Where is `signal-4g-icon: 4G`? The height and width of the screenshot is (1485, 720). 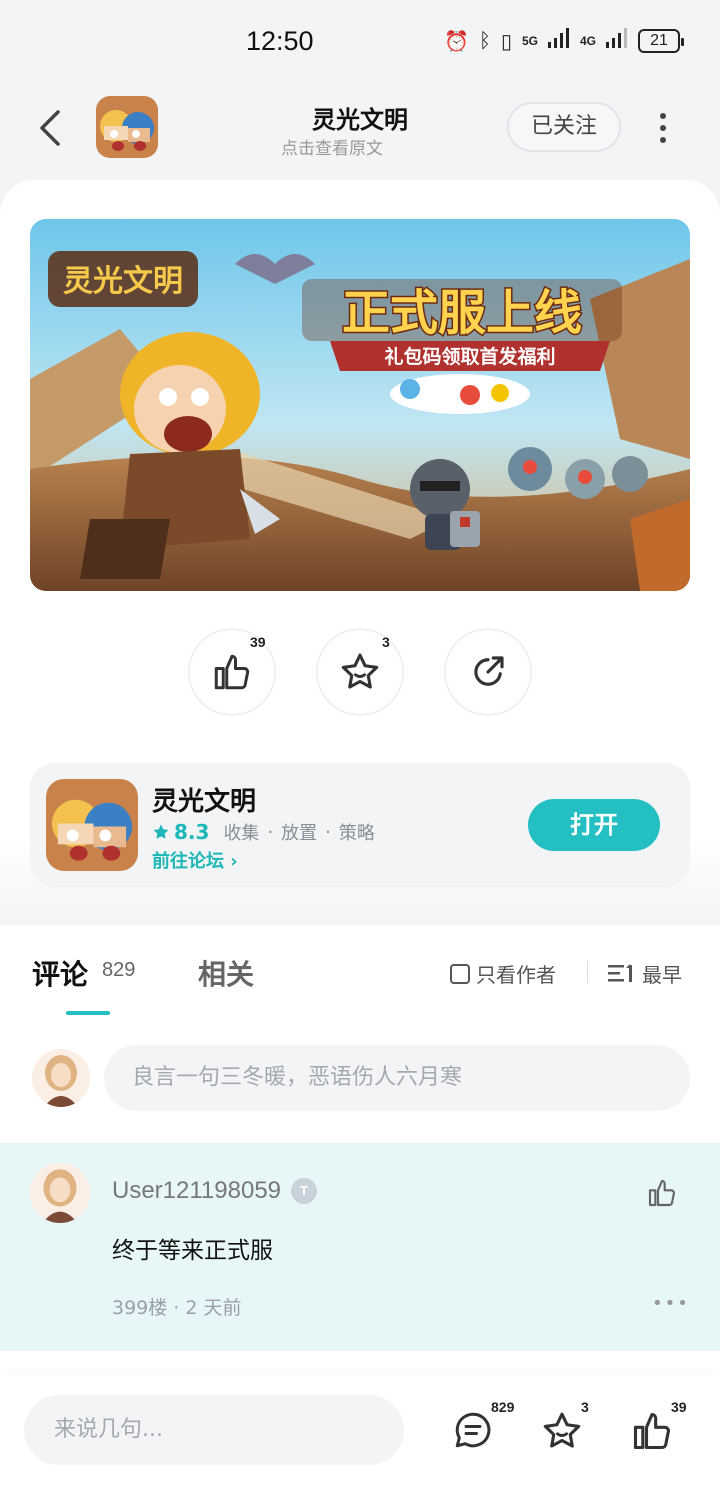 signal-4g-icon: 4G is located at coordinates (587, 41).